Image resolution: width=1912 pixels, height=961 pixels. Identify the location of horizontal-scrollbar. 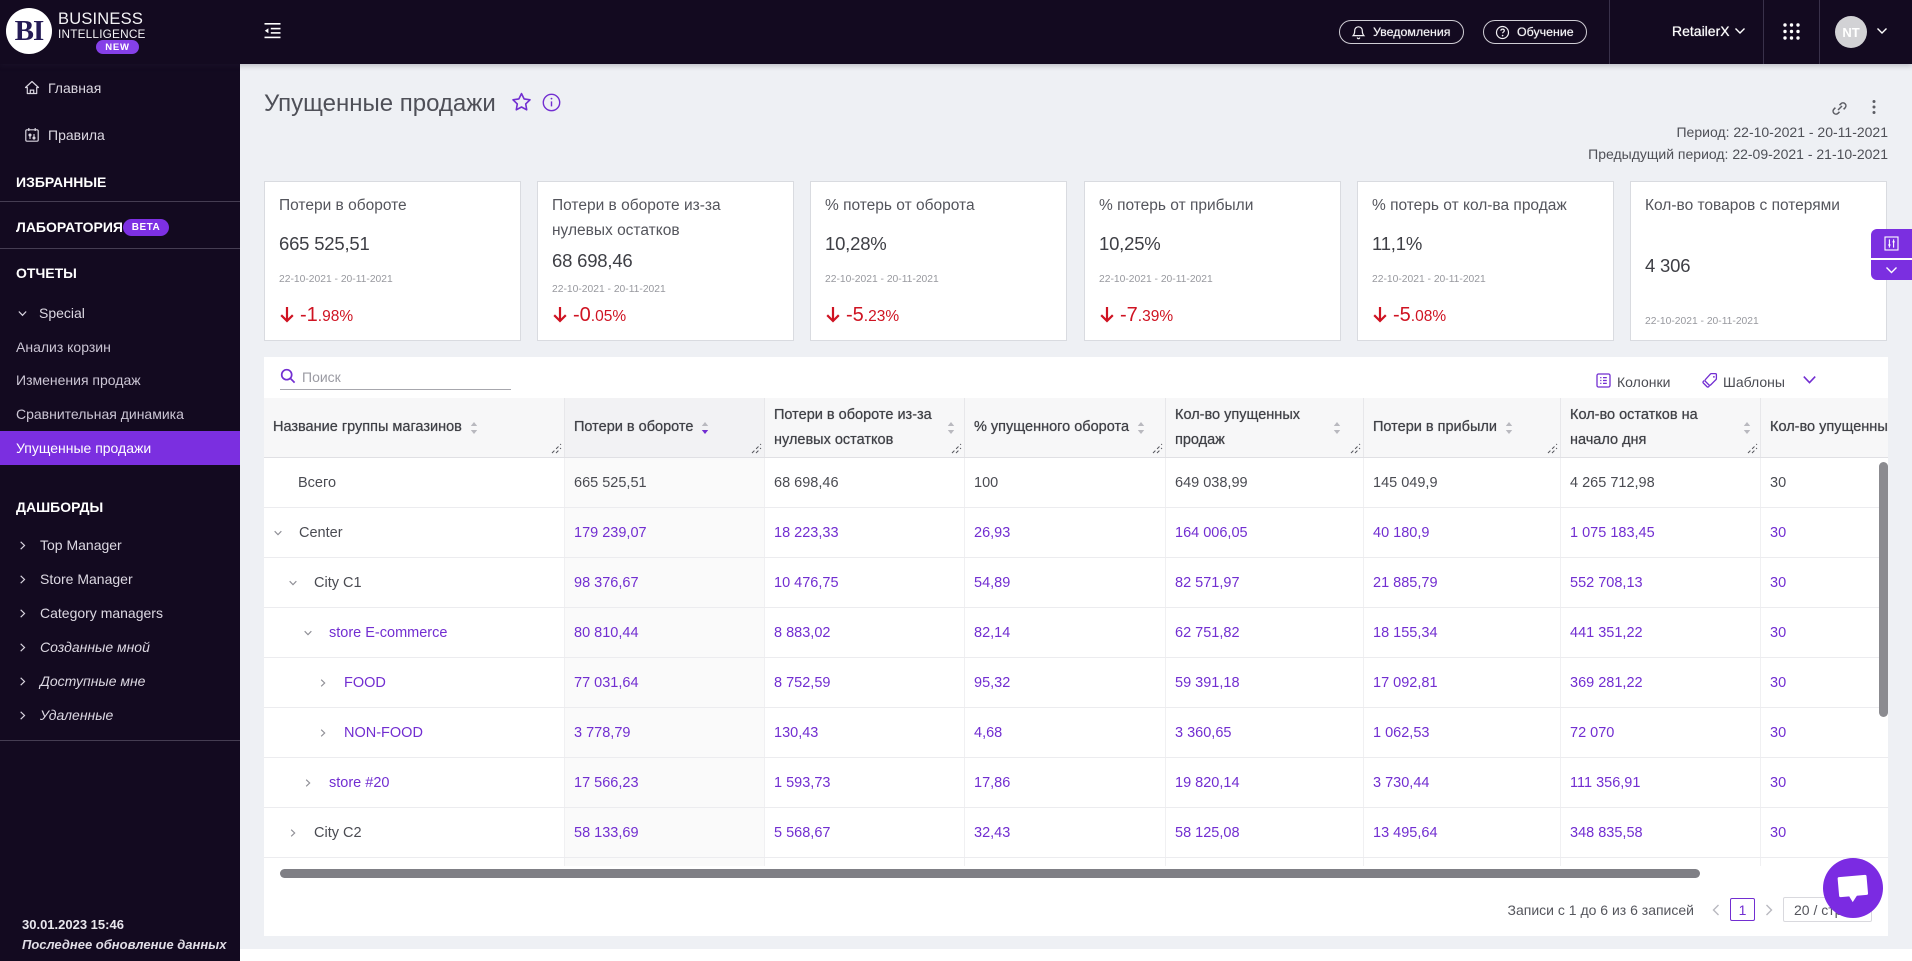
(990, 873).